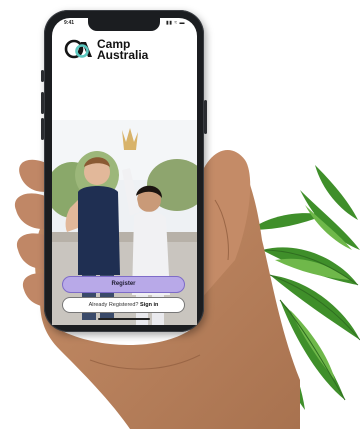  I want to click on wifi-icon: ≈, so click(176, 23).